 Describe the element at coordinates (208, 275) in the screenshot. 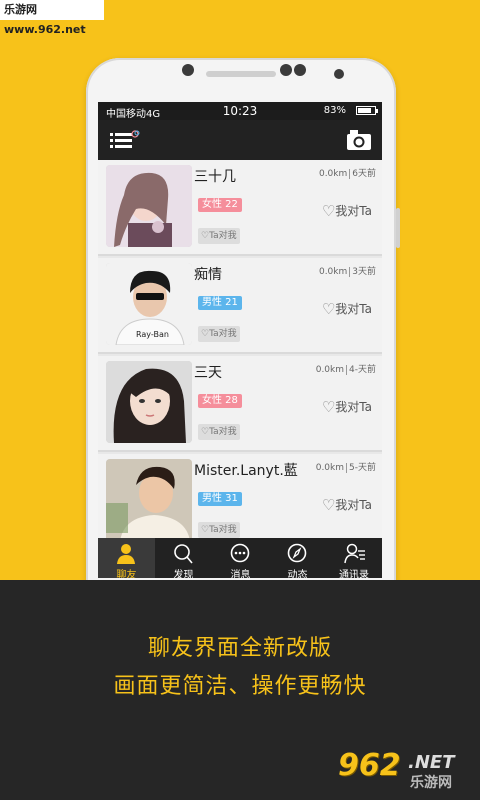

I see `user-name: 痴情` at that location.